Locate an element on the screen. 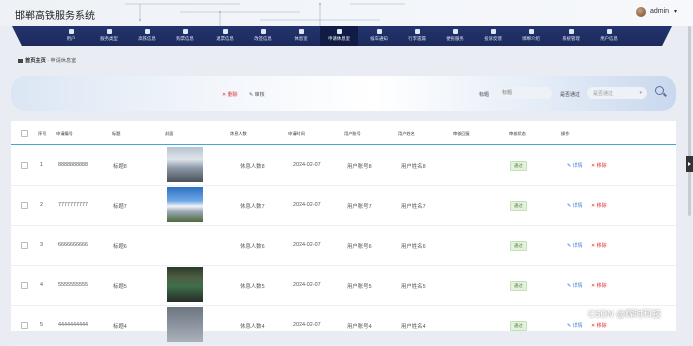 The width and height of the screenshot is (693, 346). column-header: 封面 is located at coordinates (169, 134).